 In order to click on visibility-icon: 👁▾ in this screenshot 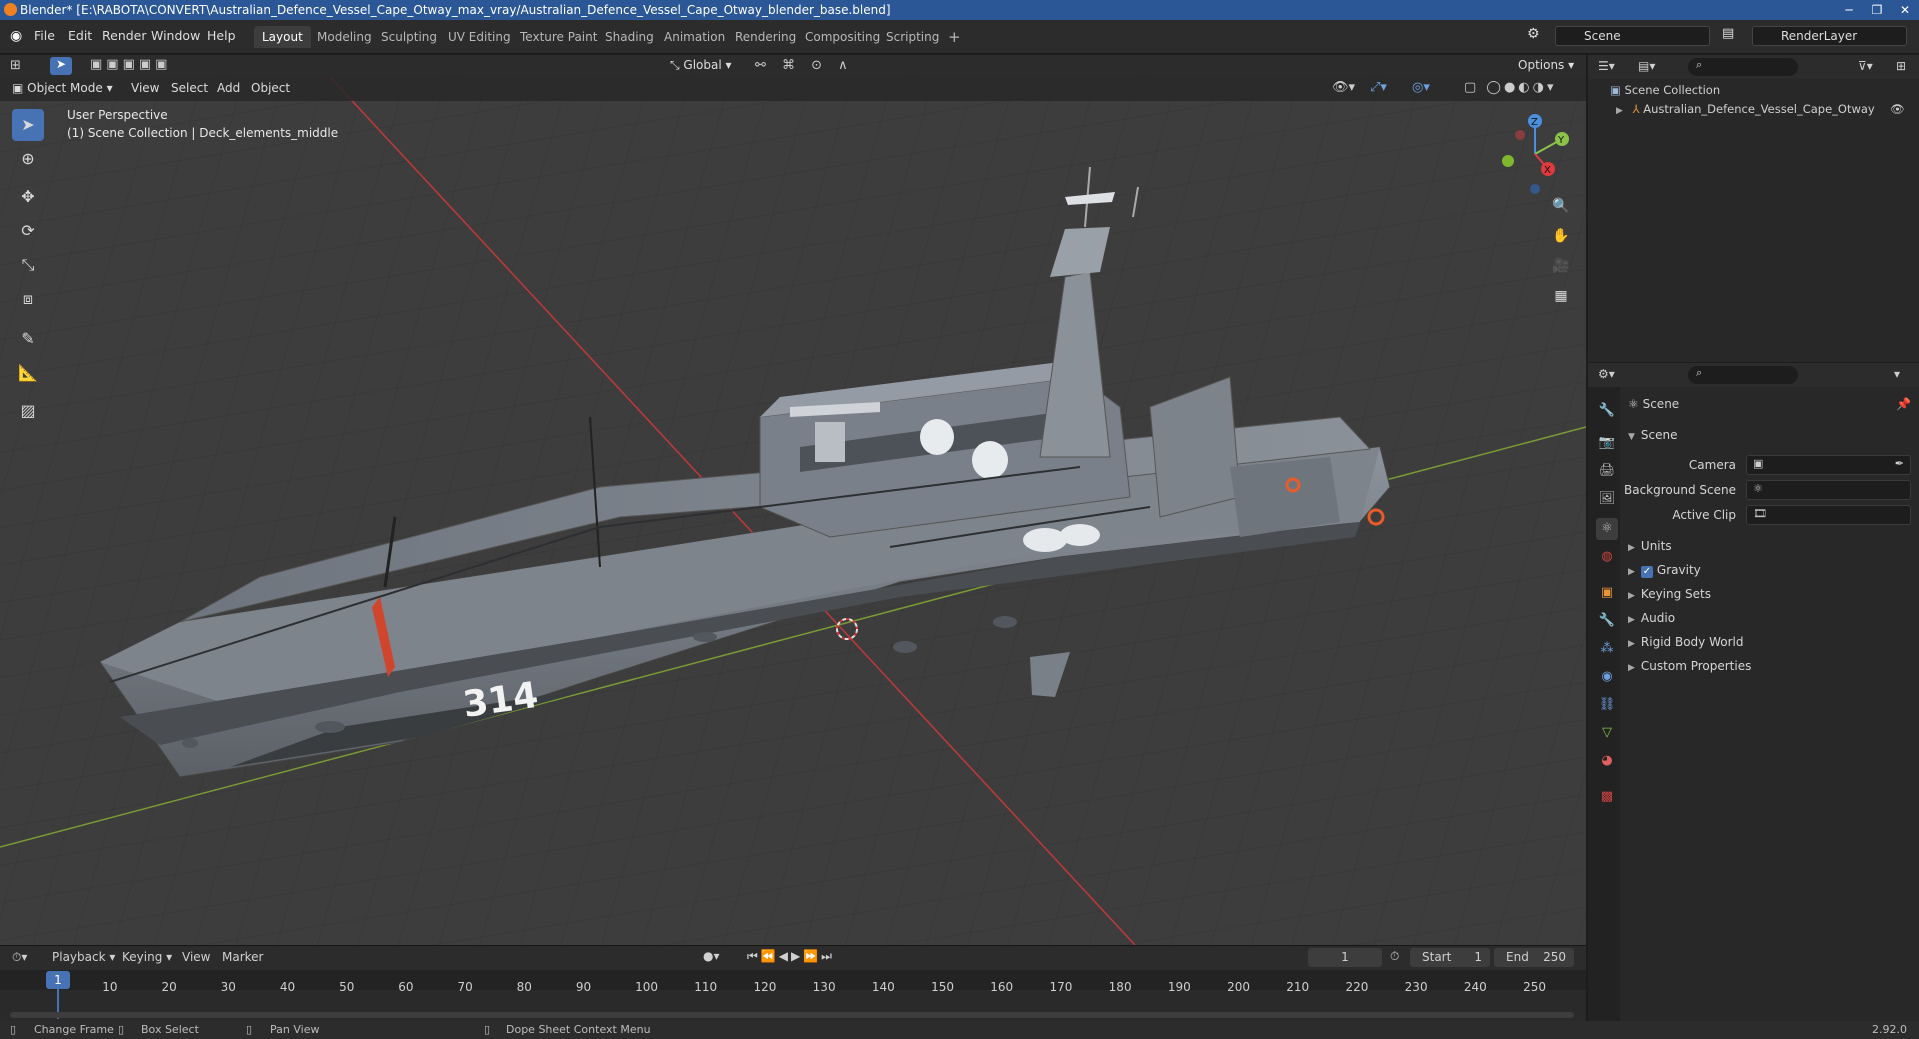, I will do `click(1343, 87)`.